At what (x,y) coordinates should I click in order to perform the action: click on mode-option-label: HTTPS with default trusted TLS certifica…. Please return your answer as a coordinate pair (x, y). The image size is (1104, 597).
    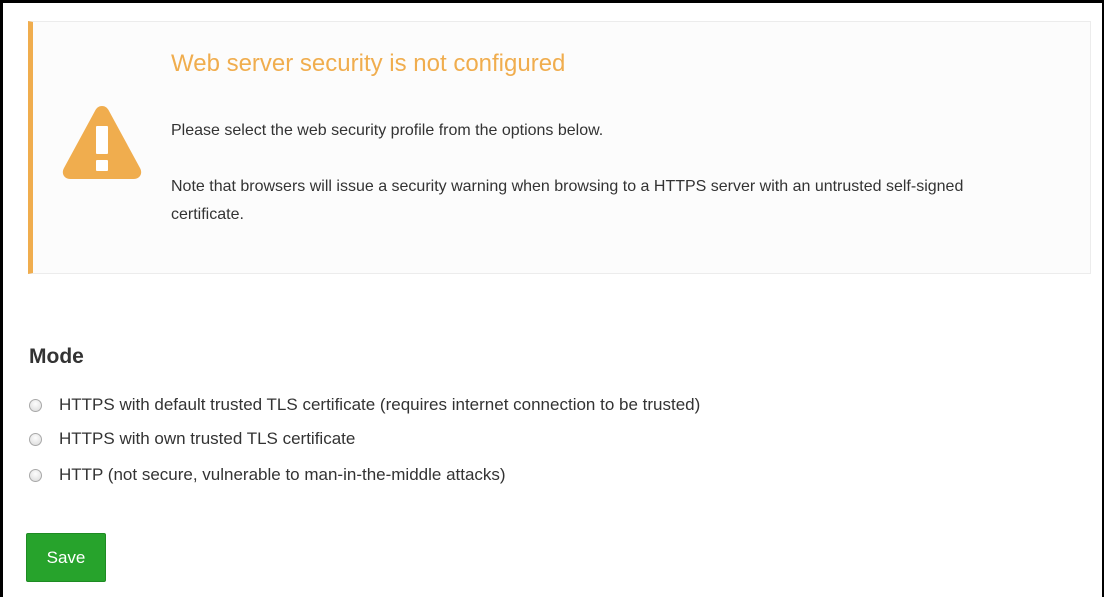
    Looking at the image, I should click on (380, 404).